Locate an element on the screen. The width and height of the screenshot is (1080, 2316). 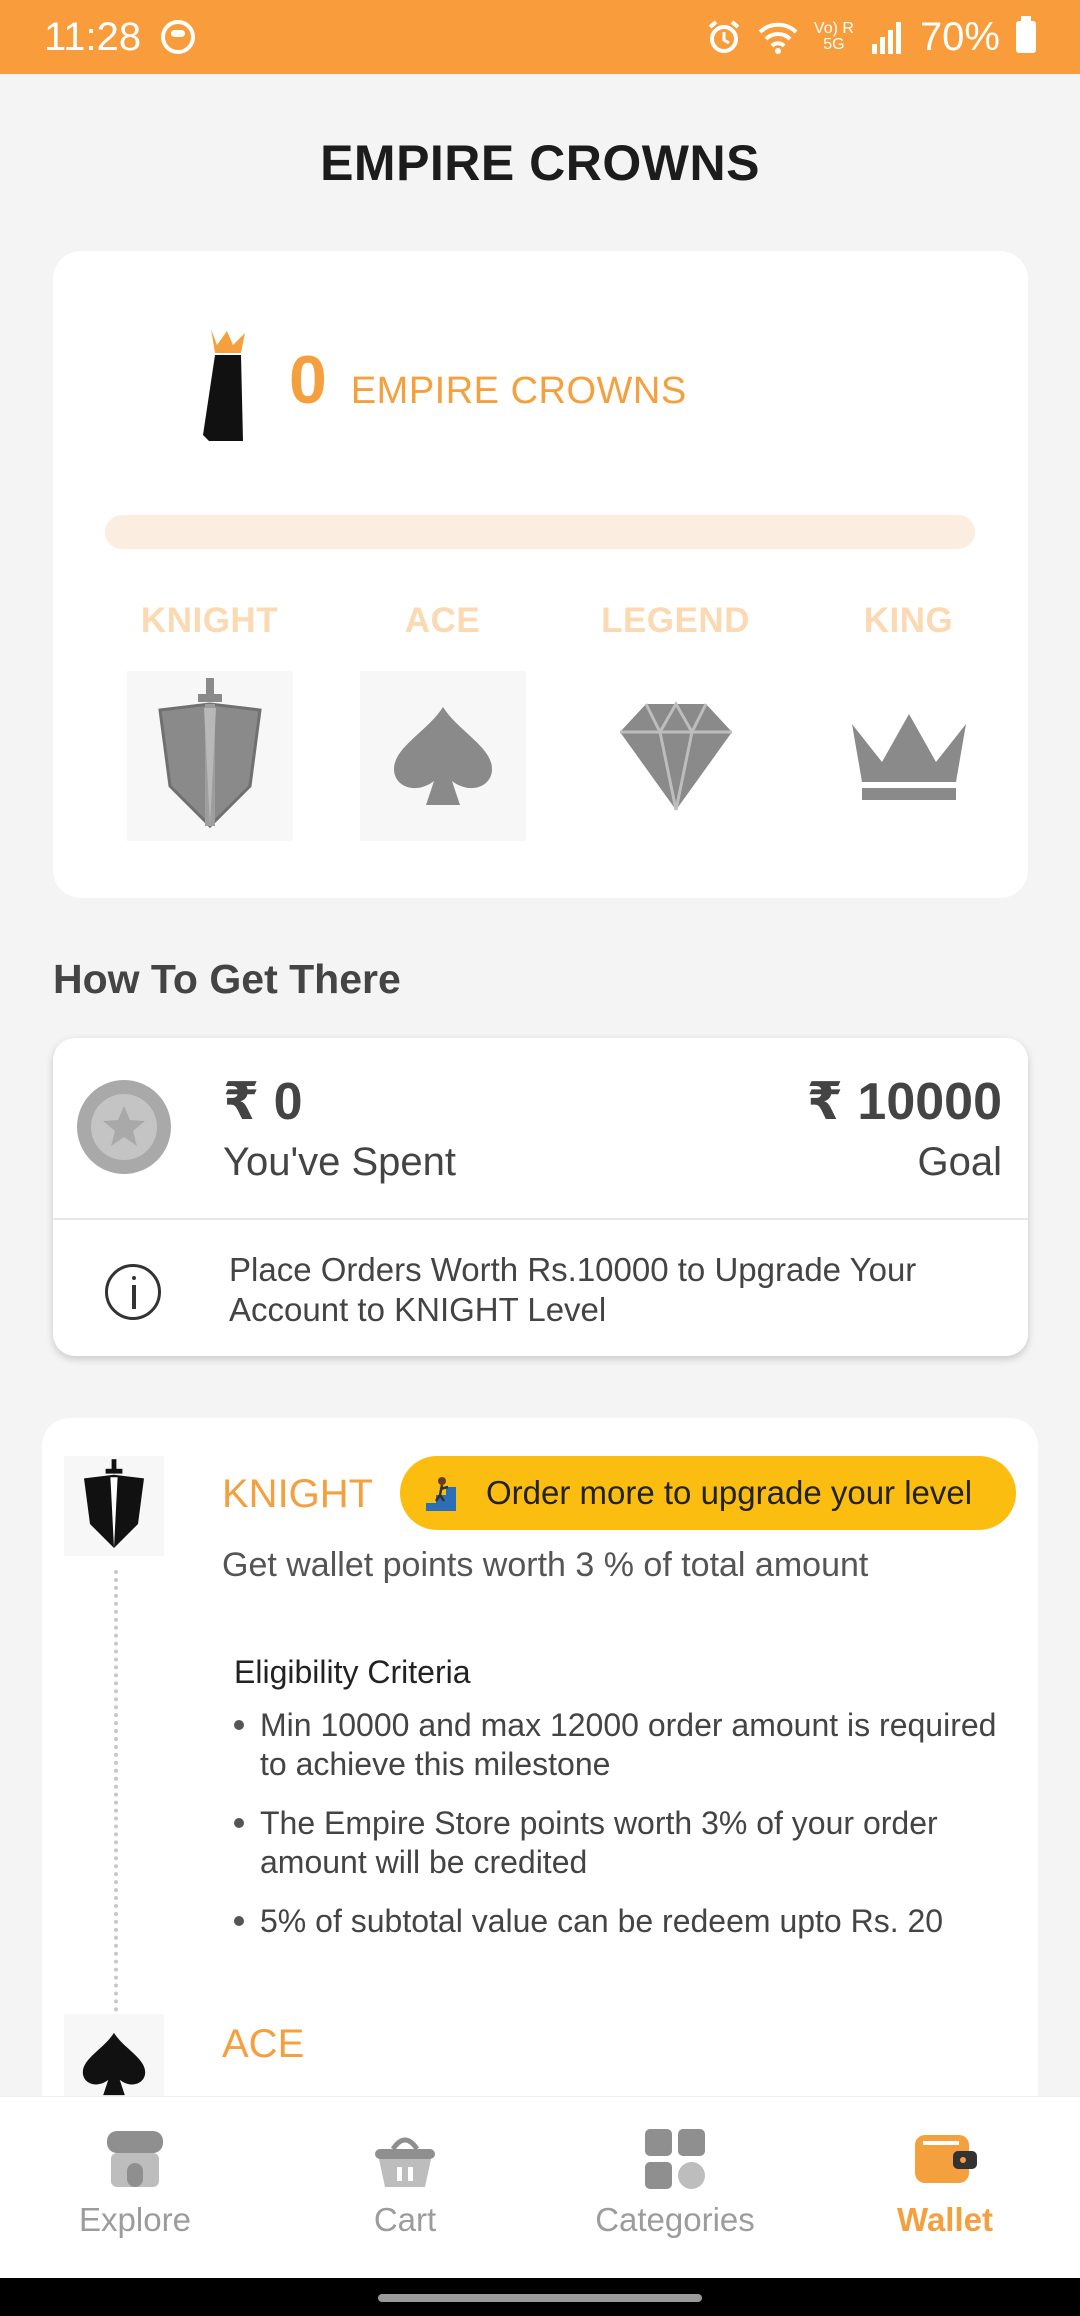
gesture-bar is located at coordinates (540, 2297).